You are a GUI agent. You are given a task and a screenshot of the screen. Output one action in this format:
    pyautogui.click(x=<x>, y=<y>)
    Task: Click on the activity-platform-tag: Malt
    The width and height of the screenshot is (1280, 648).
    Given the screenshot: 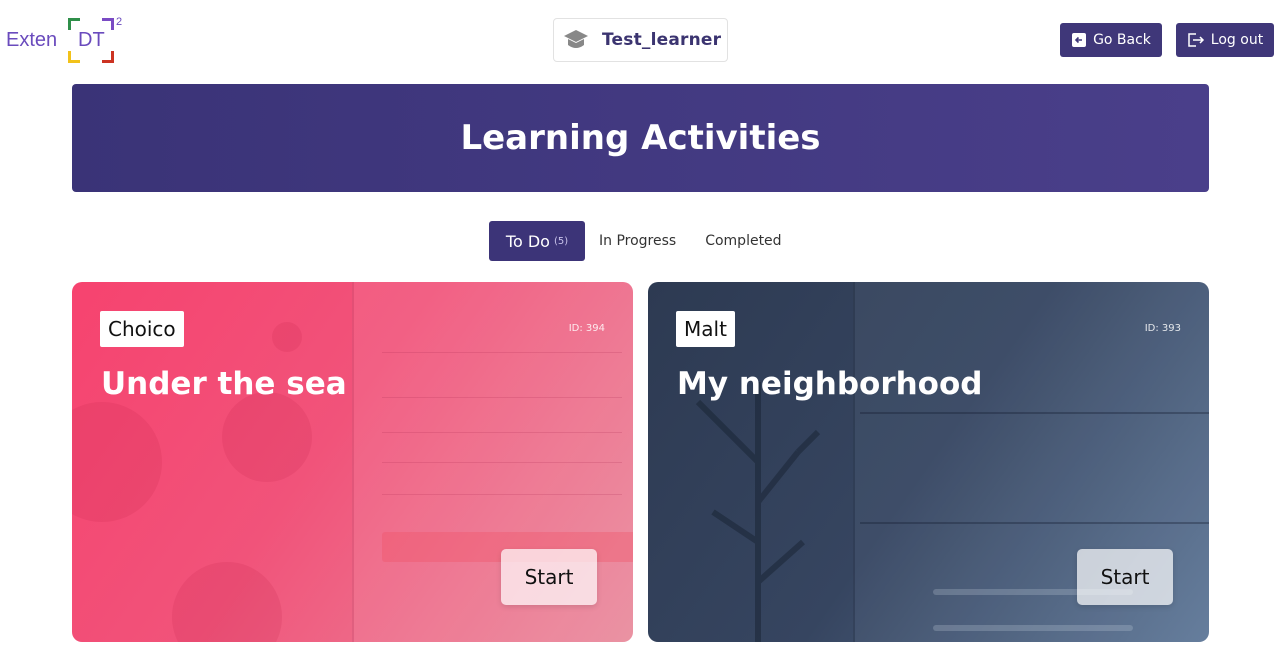 What is the action you would take?
    pyautogui.click(x=705, y=329)
    